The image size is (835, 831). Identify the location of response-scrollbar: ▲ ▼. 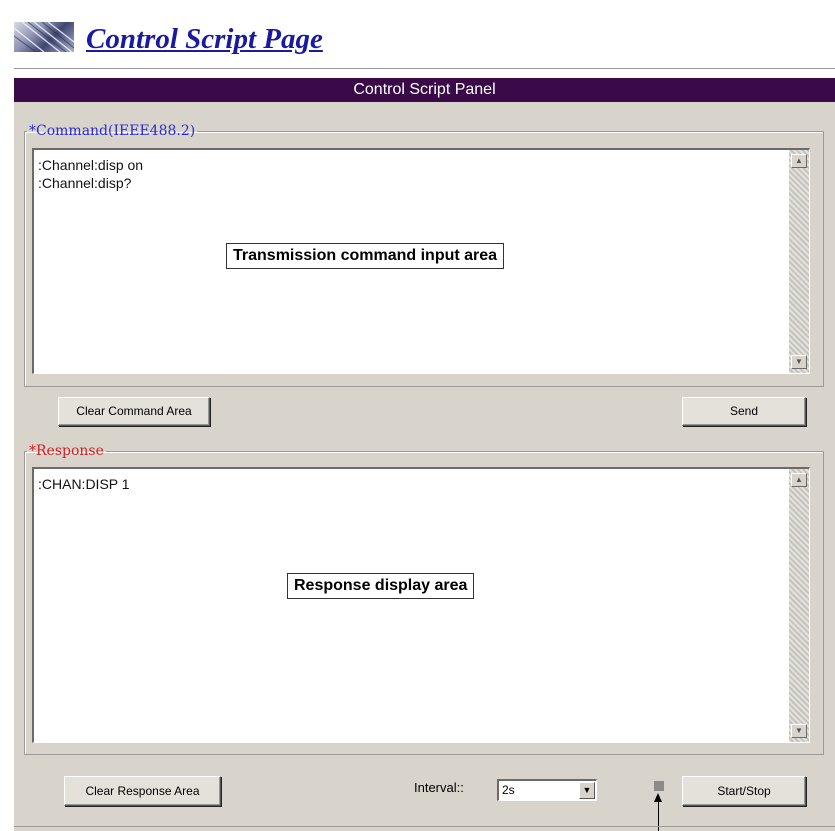
(799, 605).